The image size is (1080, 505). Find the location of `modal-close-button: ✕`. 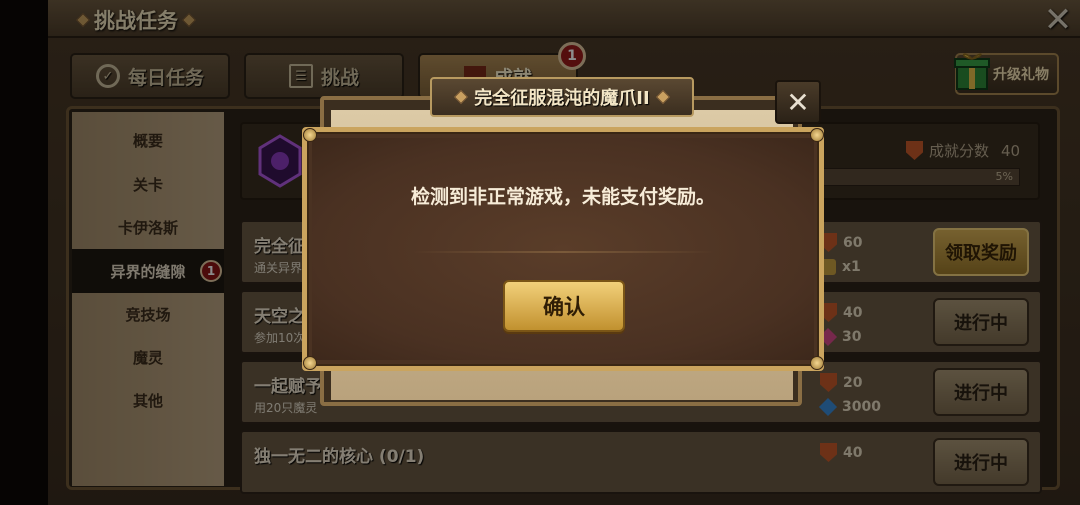

modal-close-button: ✕ is located at coordinates (798, 102).